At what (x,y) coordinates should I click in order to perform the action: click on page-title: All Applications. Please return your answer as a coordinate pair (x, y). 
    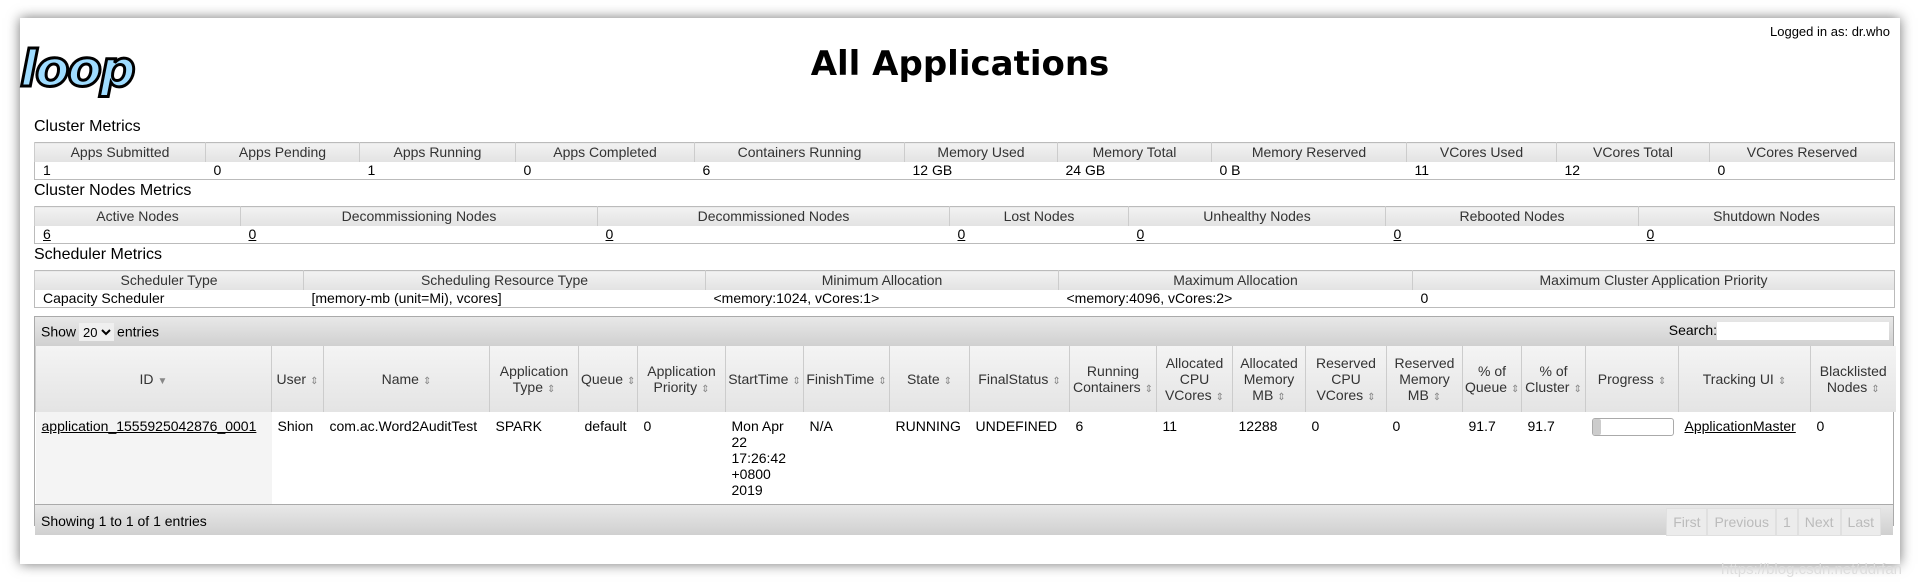
    Looking at the image, I should click on (960, 64).